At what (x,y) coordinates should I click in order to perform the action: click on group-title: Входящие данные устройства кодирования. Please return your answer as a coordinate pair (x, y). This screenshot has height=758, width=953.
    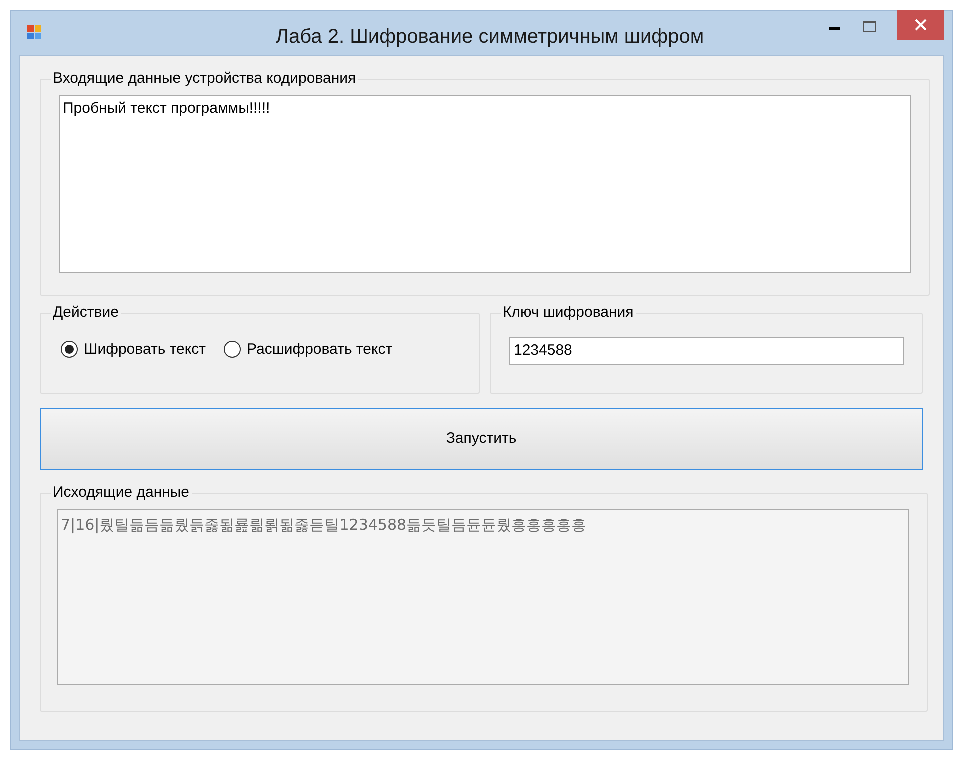
    Looking at the image, I should click on (205, 79).